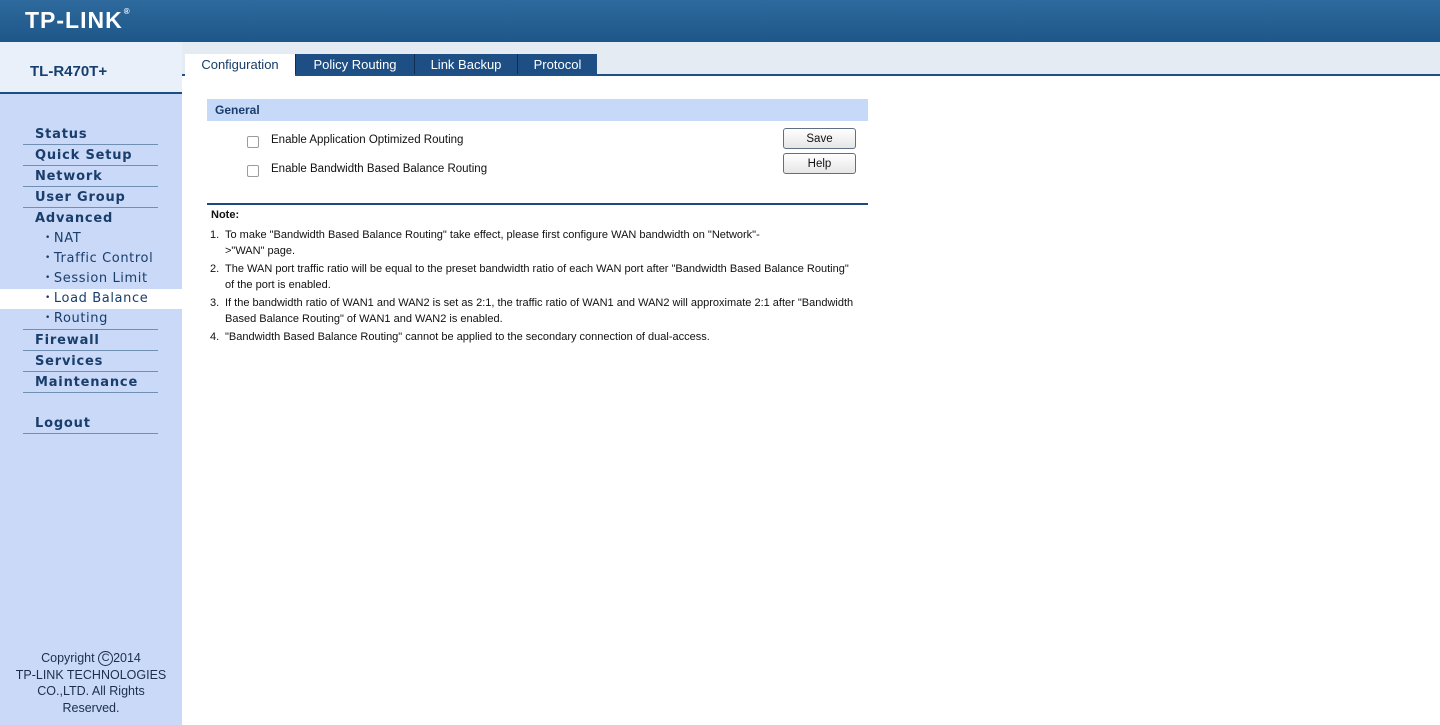  What do you see at coordinates (215, 337) in the screenshot?
I see `note-number: 4.` at bounding box center [215, 337].